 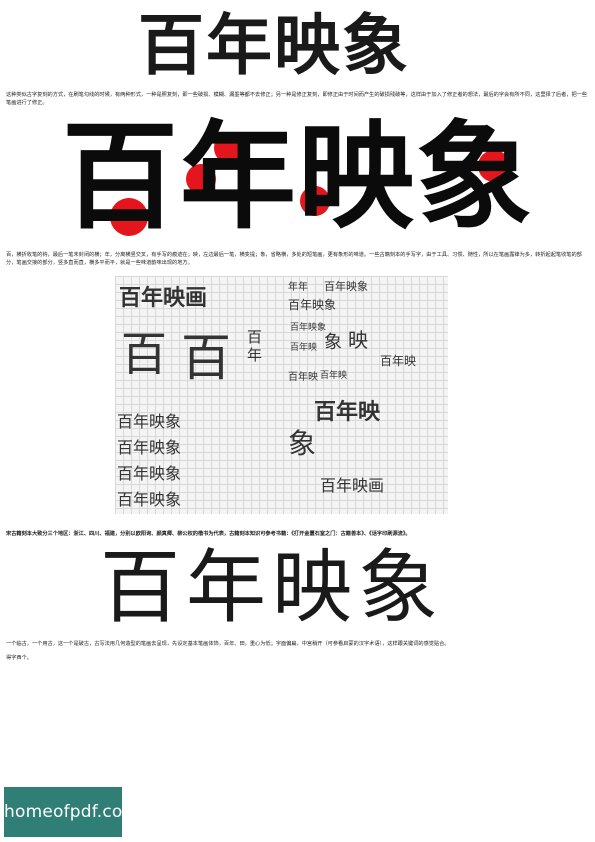 I want to click on title-top: 百年映象, so click(x=274, y=45).